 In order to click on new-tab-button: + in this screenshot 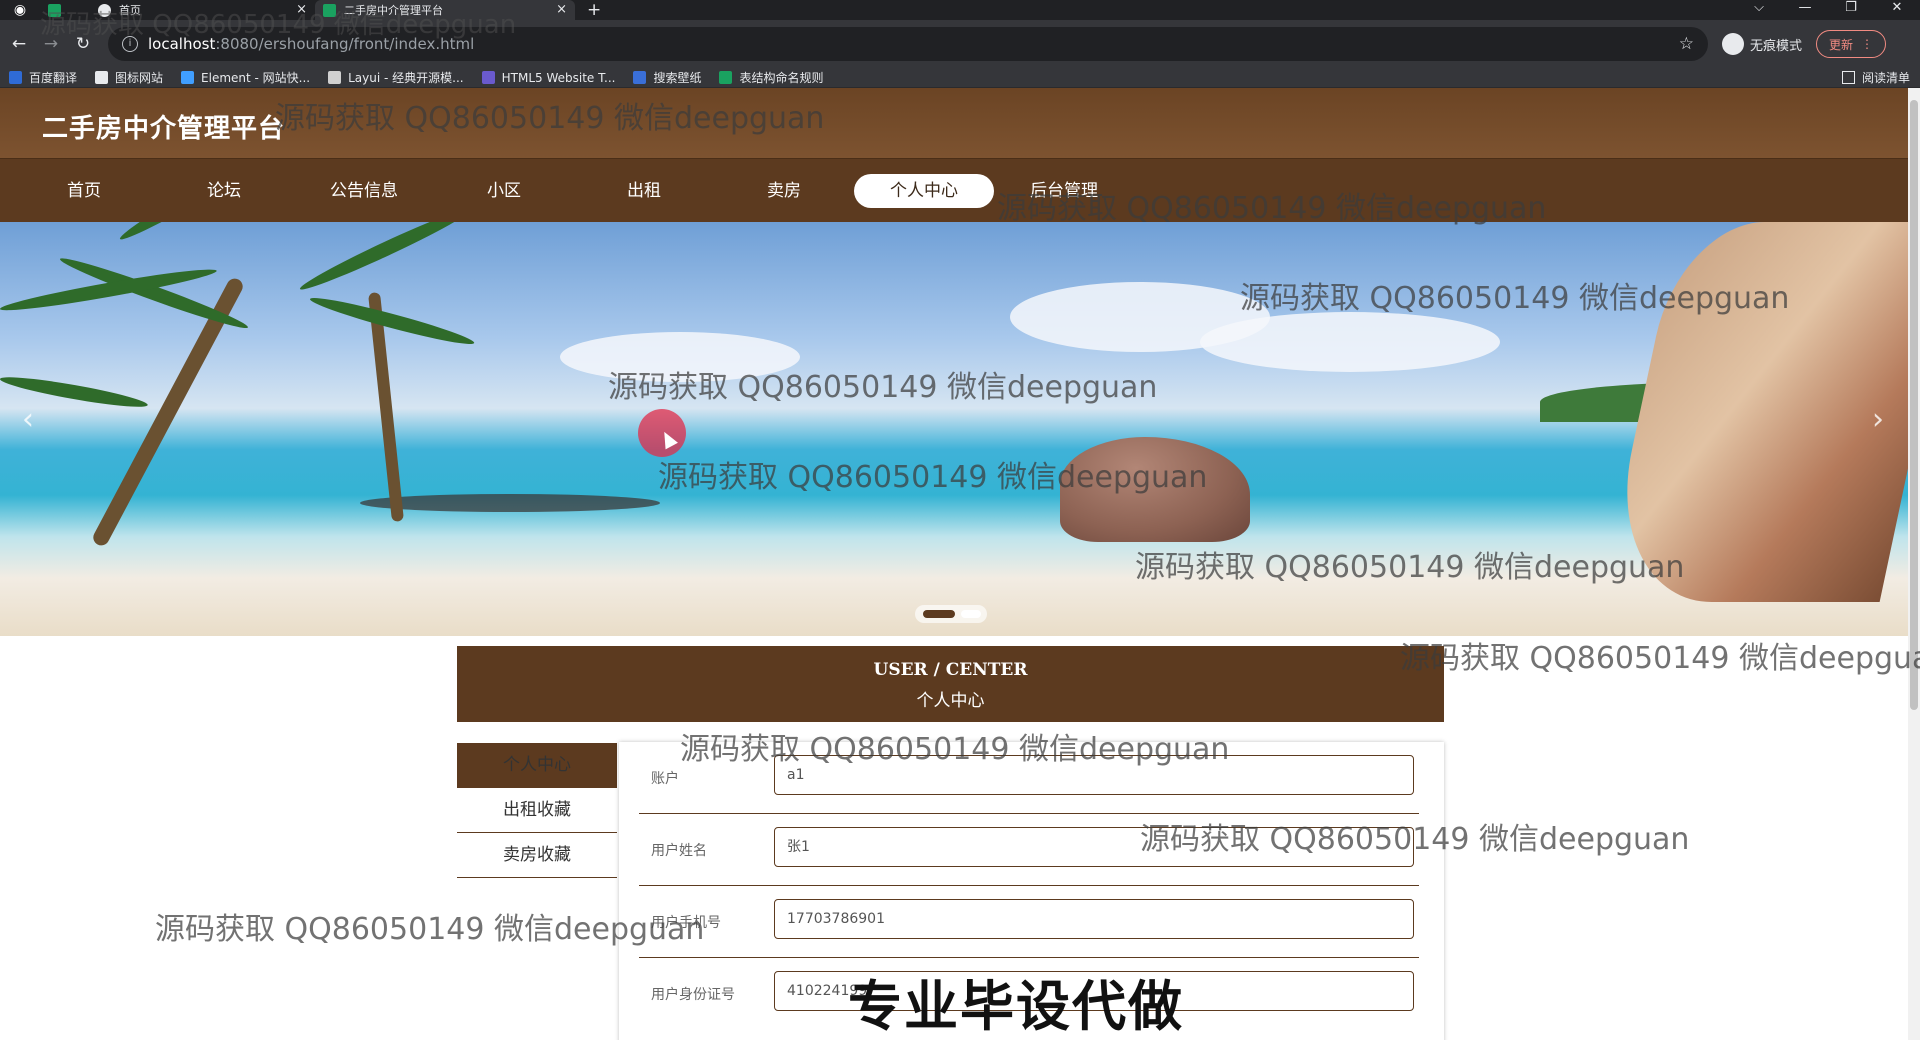, I will do `click(594, 10)`.